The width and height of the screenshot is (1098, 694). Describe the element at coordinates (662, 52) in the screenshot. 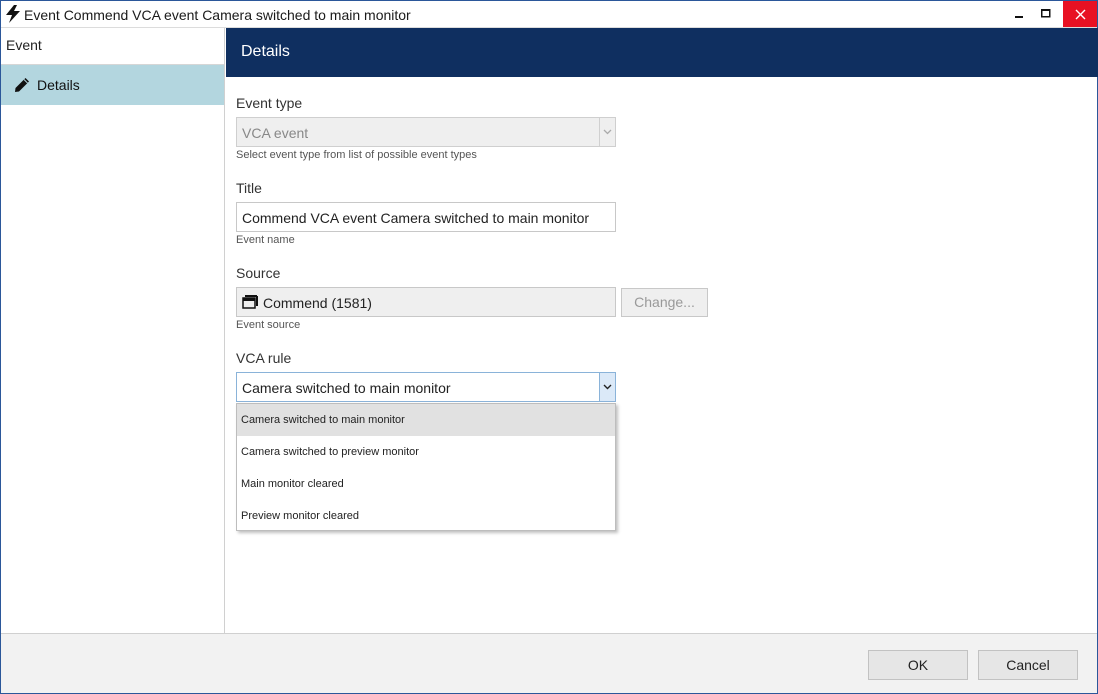

I see `details-header: Details` at that location.